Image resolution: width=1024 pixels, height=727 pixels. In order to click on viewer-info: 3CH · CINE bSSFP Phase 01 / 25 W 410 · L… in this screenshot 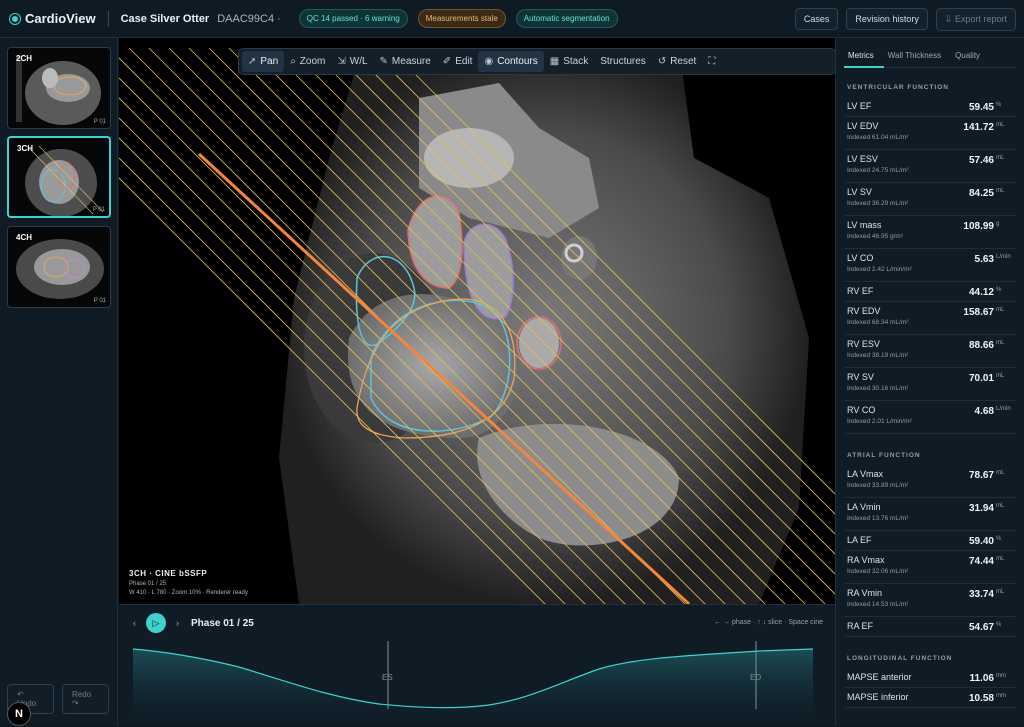, I will do `click(188, 582)`.